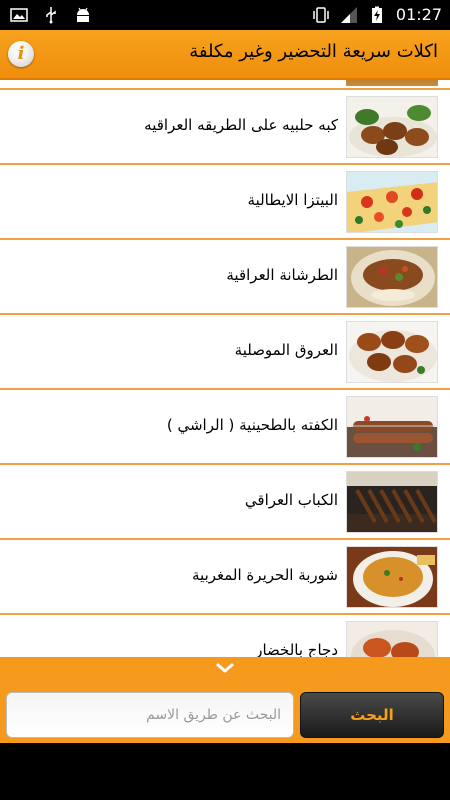 The width and height of the screenshot is (450, 800). I want to click on signal-icon, so click(348, 14).